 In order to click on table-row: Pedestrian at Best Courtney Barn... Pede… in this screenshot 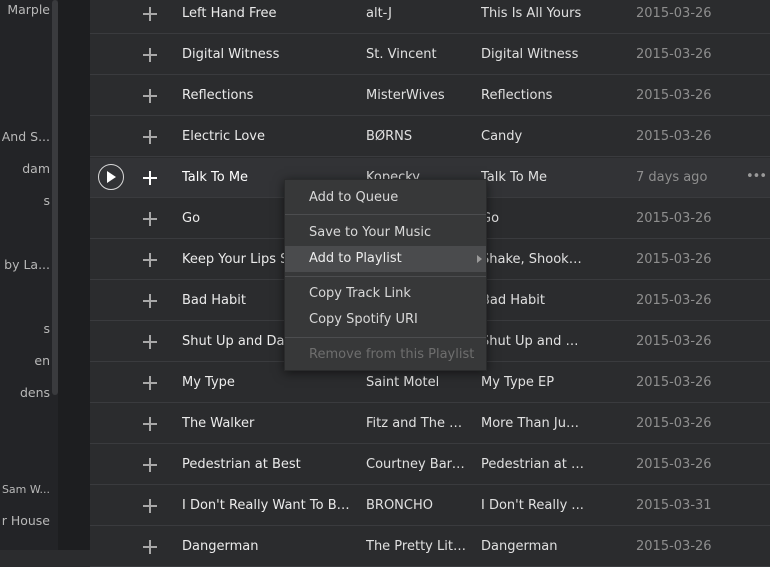, I will do `click(430, 465)`.